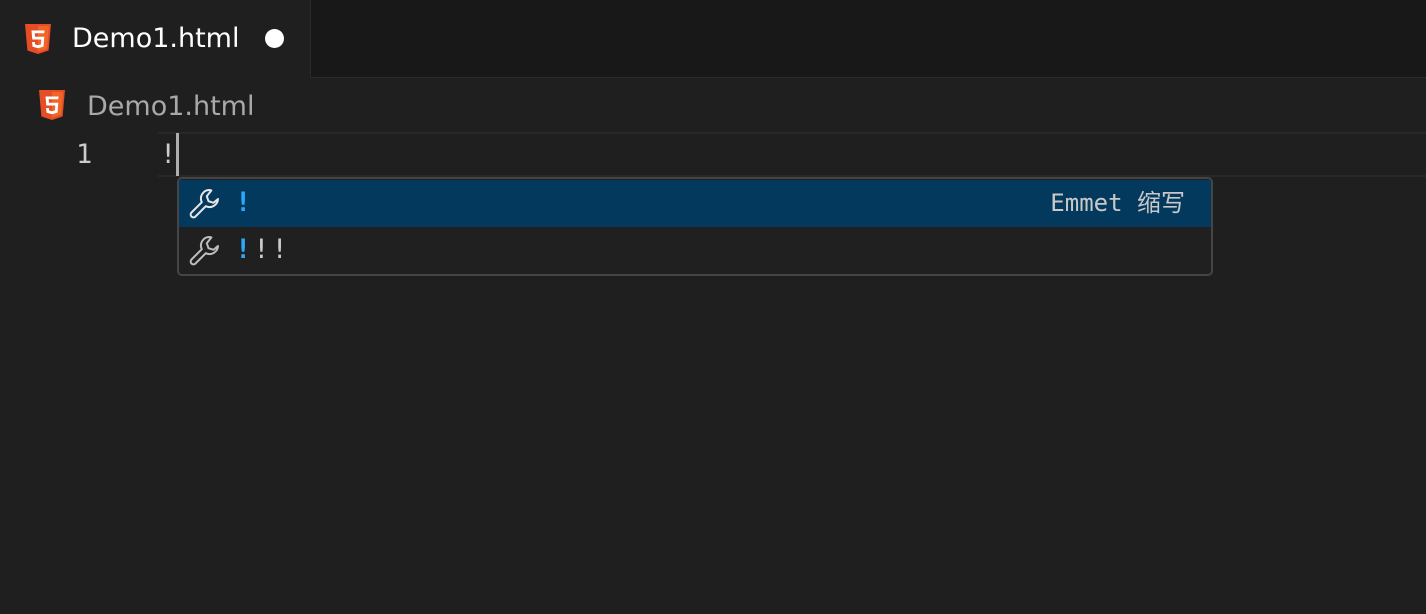 The width and height of the screenshot is (1426, 614). Describe the element at coordinates (244, 202) in the screenshot. I see `suggest-item-label: !` at that location.